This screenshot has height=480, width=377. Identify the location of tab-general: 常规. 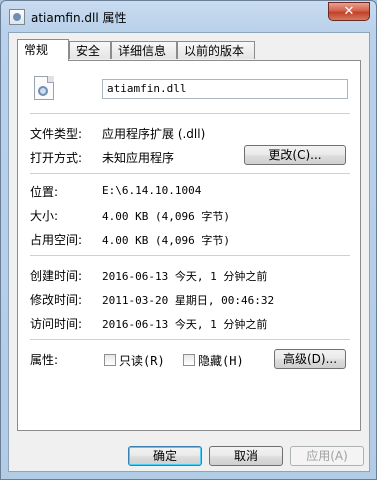
(43, 50).